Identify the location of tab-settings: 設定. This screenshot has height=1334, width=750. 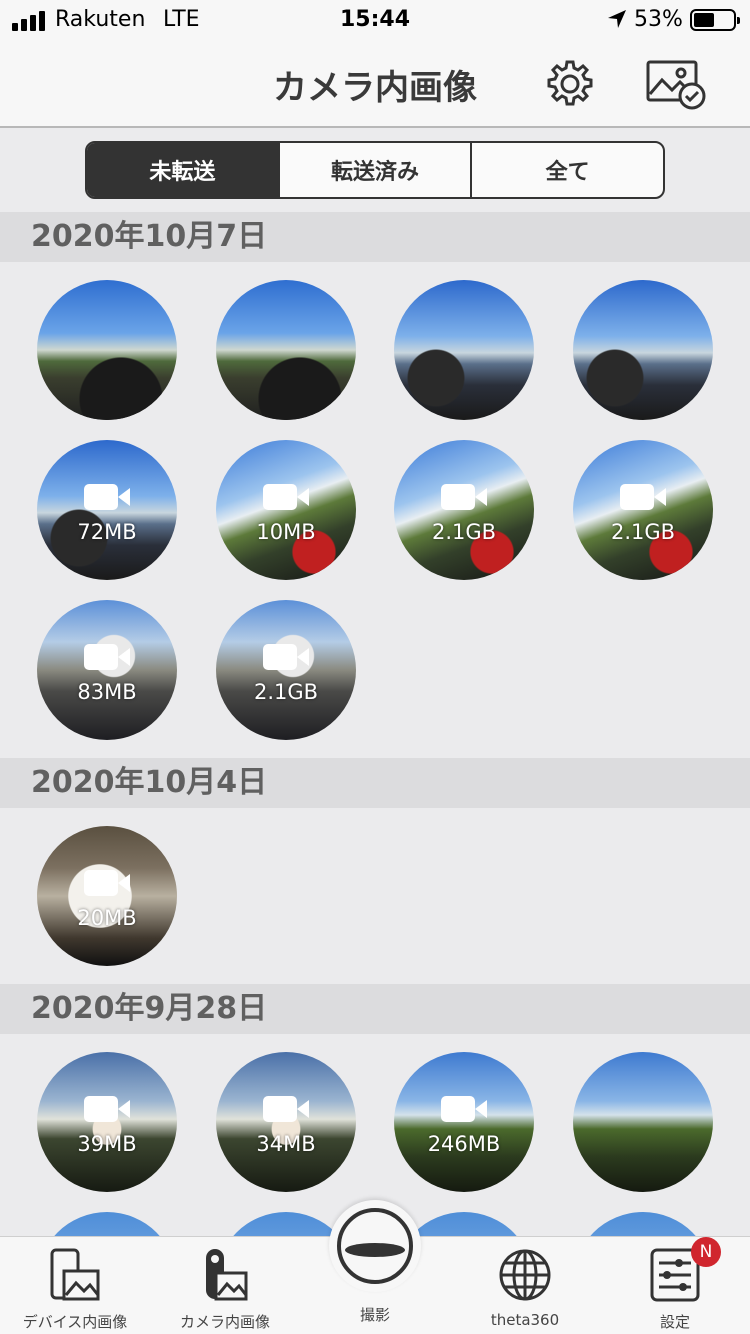
(675, 1285).